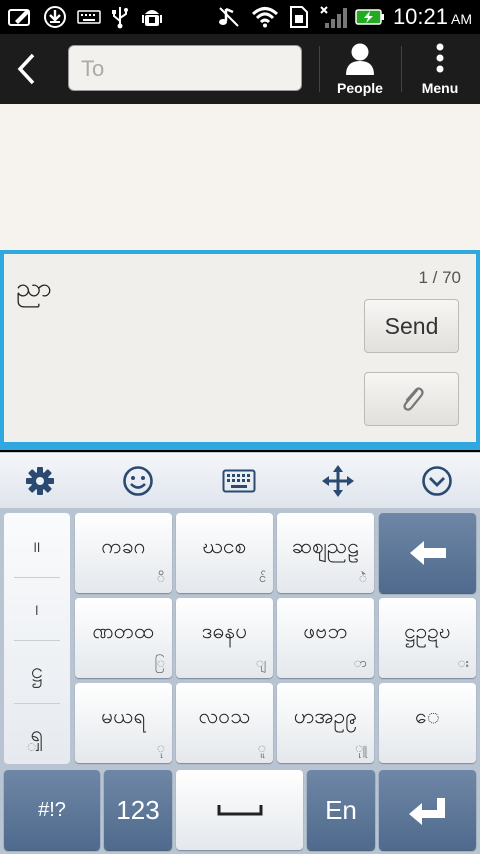 The width and height of the screenshot is (480, 854). Describe the element at coordinates (152, 17) in the screenshot. I see `android-debug-icon` at that location.